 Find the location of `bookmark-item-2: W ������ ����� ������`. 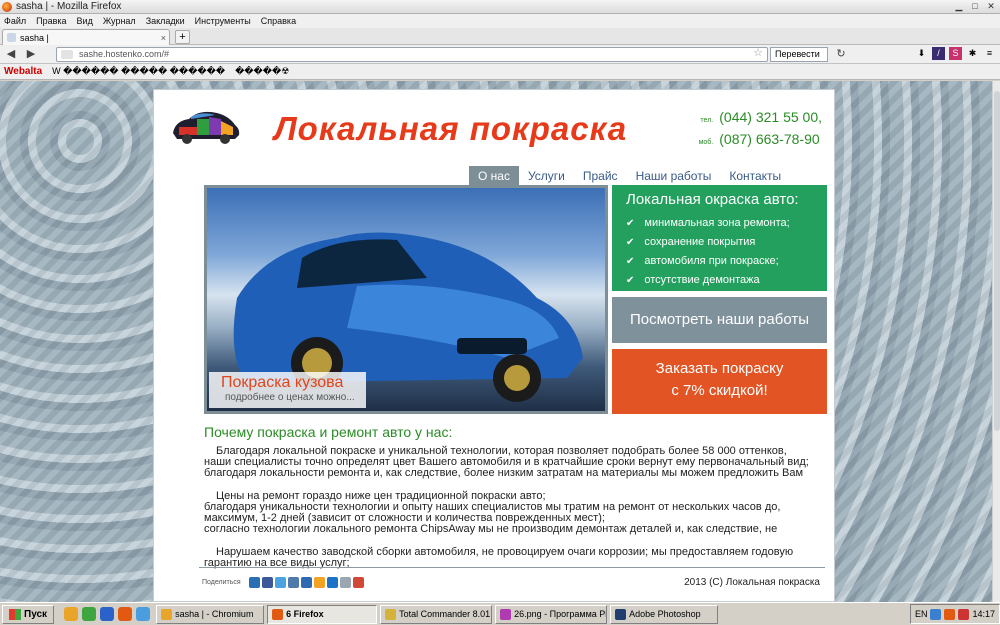

bookmark-item-2: W ������ ����� ������ is located at coordinates (138, 71).